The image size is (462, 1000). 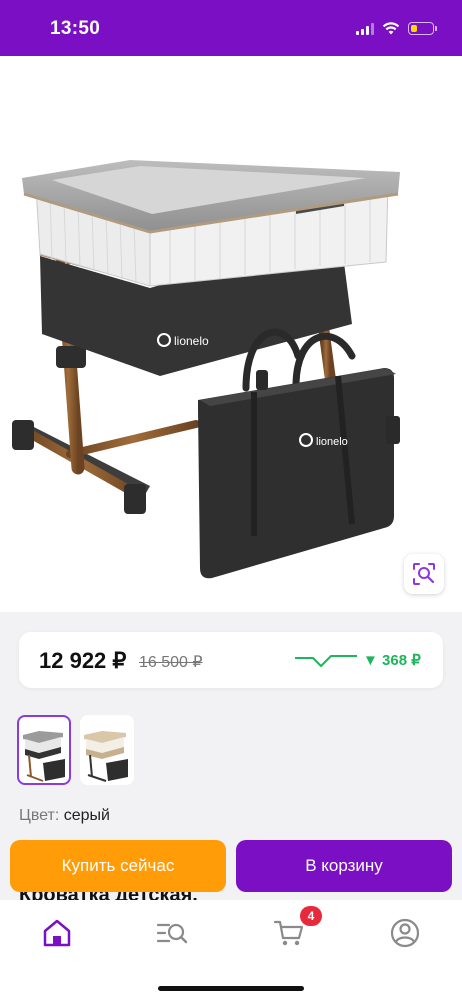 What do you see at coordinates (231, 28) in the screenshot?
I see `status-bar: 13:50` at bounding box center [231, 28].